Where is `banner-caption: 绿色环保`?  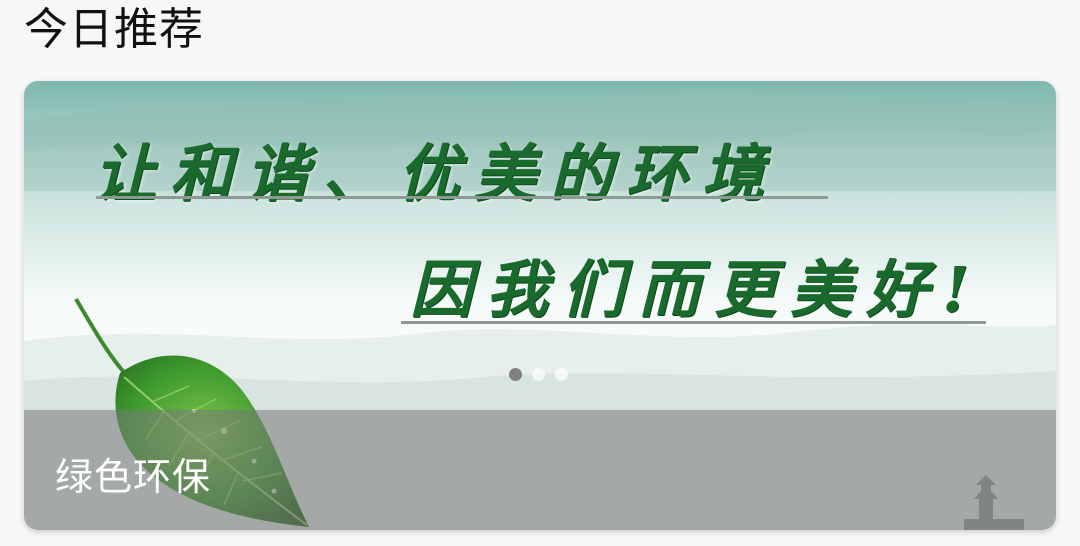
banner-caption: 绿色环保 is located at coordinates (133, 477).